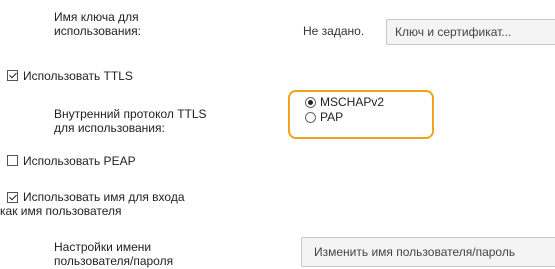  Describe the element at coordinates (109, 128) in the screenshot. I see `ttls-protocol-label-line2: для использования:` at that location.